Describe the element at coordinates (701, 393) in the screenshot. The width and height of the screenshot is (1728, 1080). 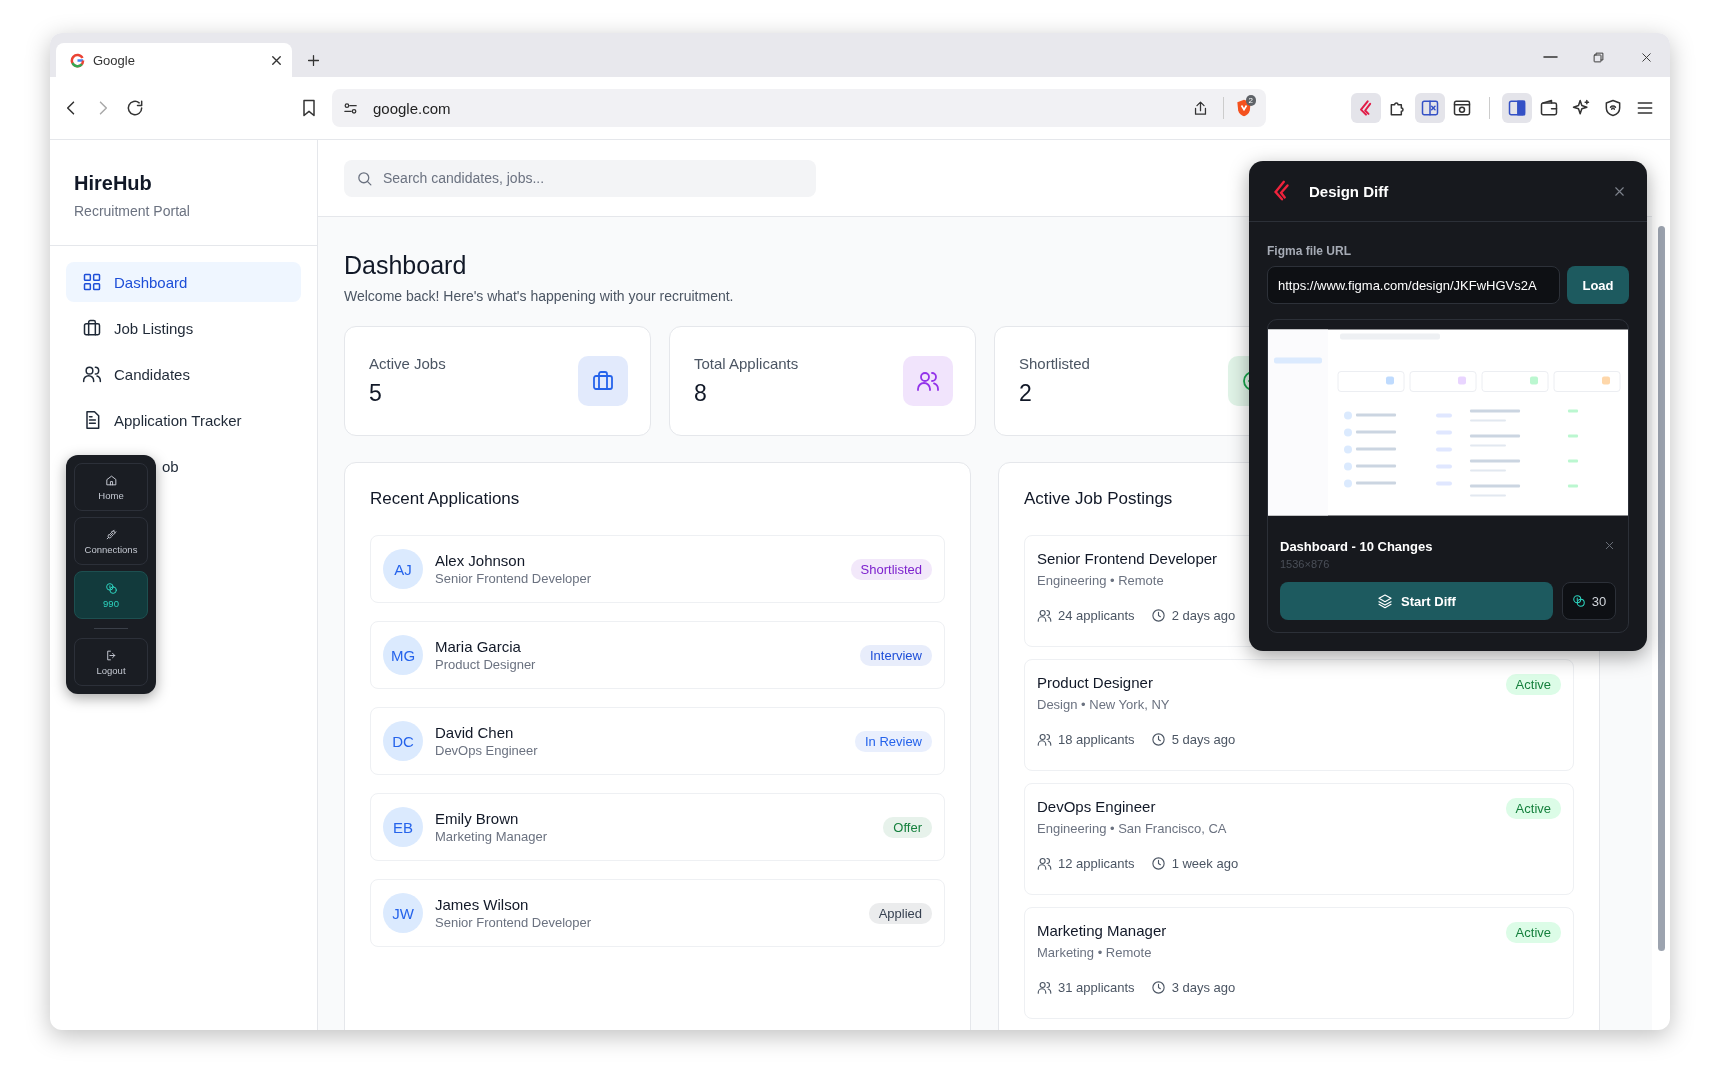
I see `stat-value: 8` at that location.